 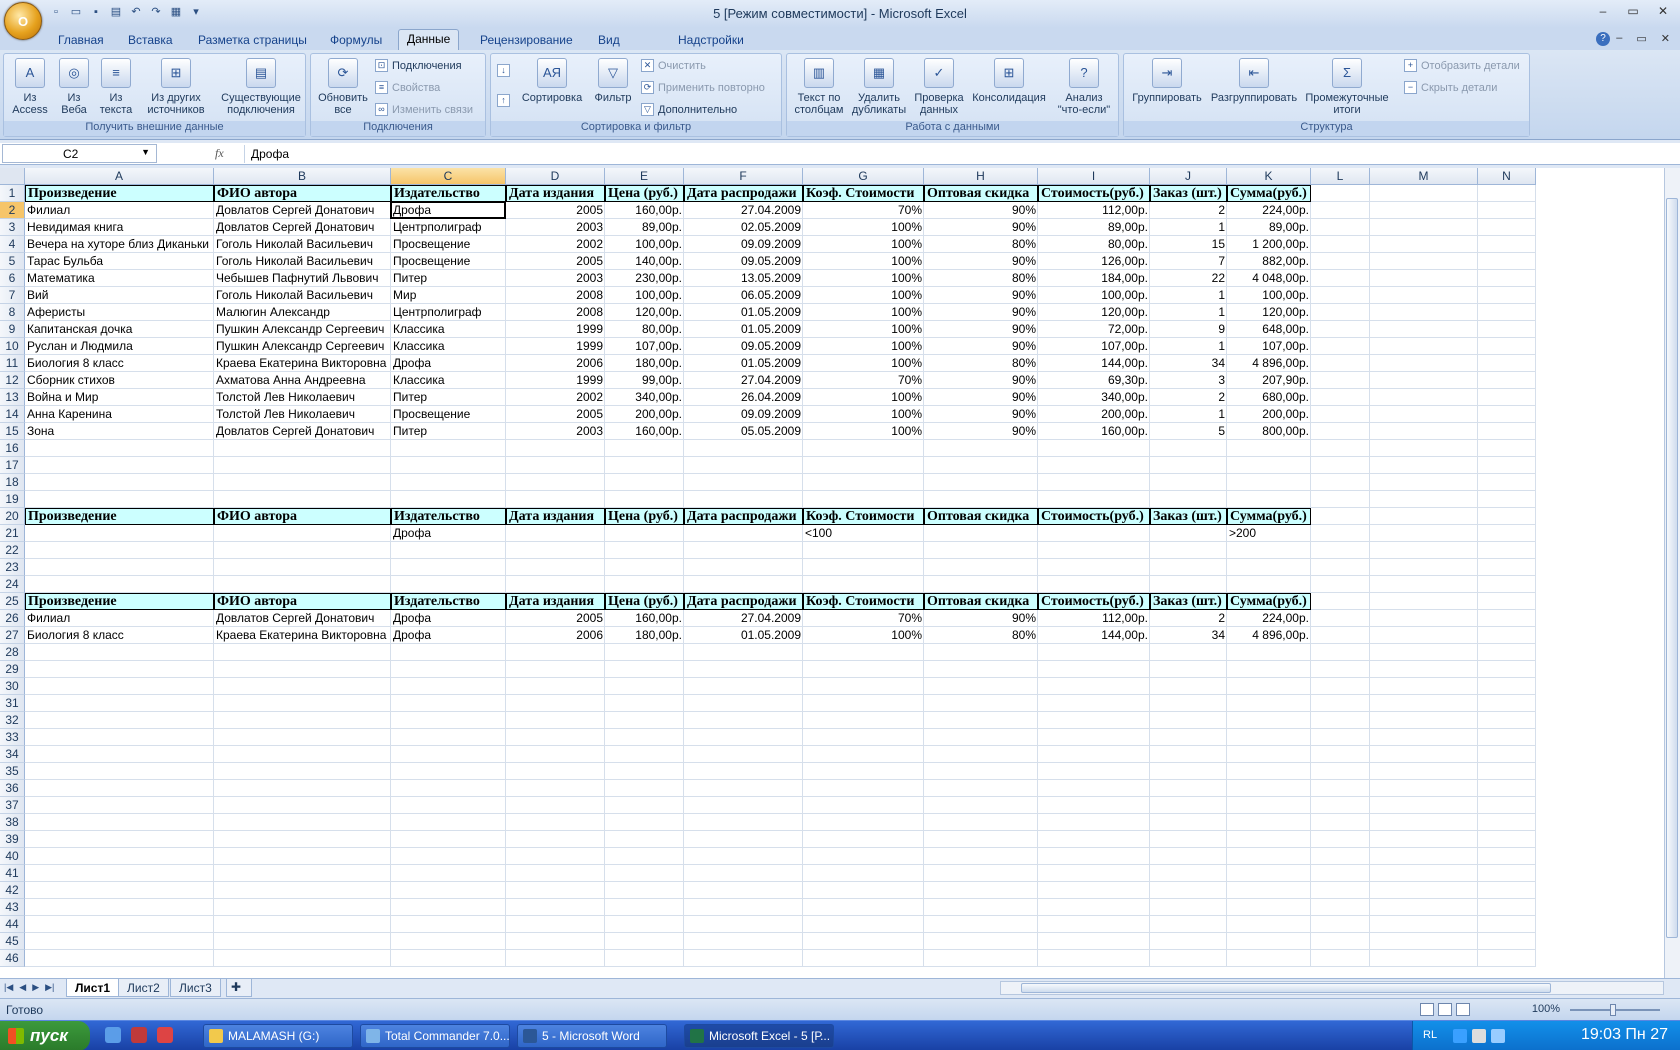 I want to click on table-cell: 200,00р., so click(x=1269, y=414).